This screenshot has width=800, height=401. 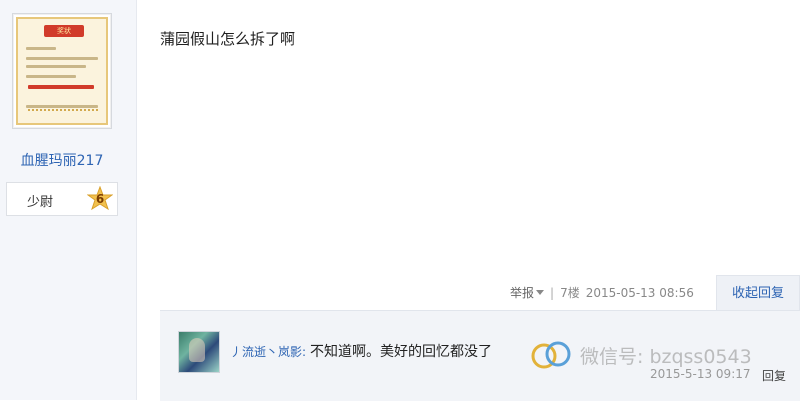 I want to click on floor-number: 7楼, so click(x=570, y=293).